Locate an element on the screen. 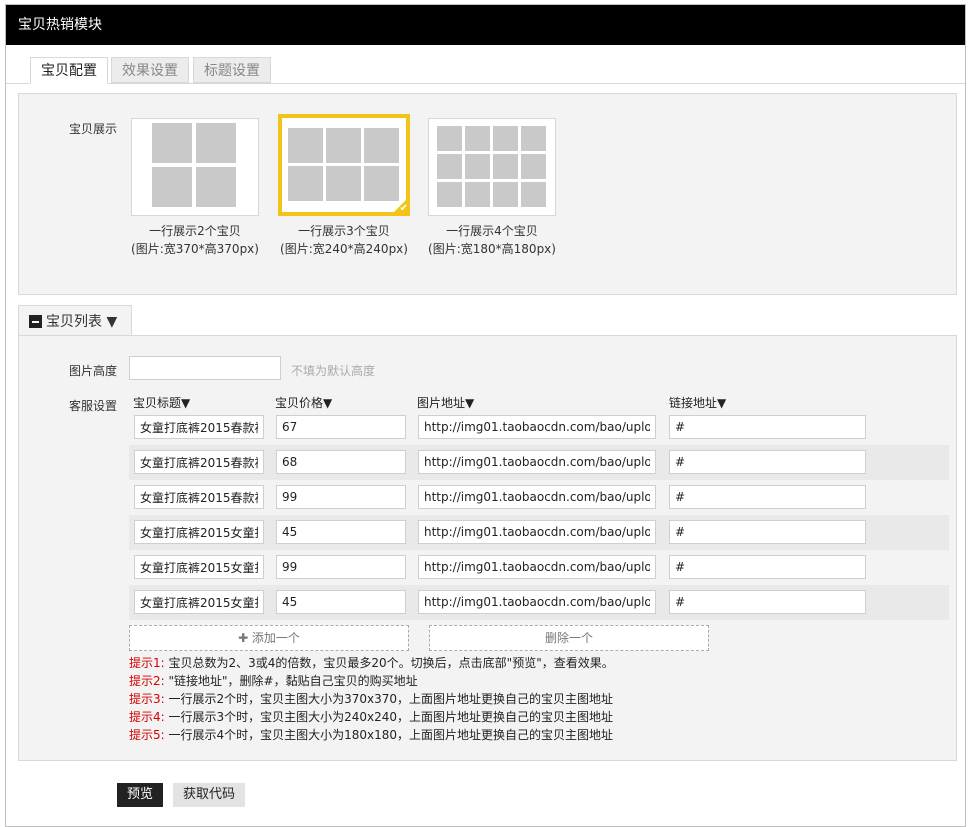 The image size is (969, 827). caption-line: (图片:宽180*高180px) is located at coordinates (492, 249).